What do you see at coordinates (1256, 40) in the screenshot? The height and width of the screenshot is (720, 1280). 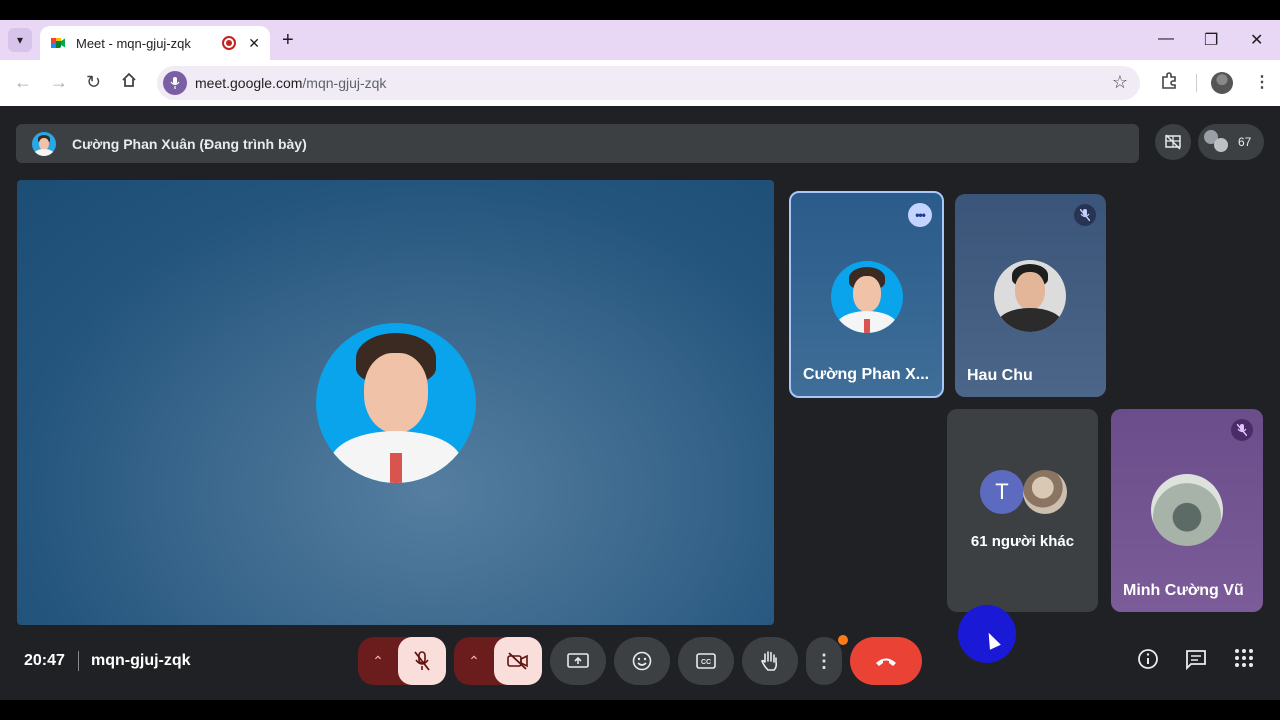 I see `window-close-icon: ✕` at bounding box center [1256, 40].